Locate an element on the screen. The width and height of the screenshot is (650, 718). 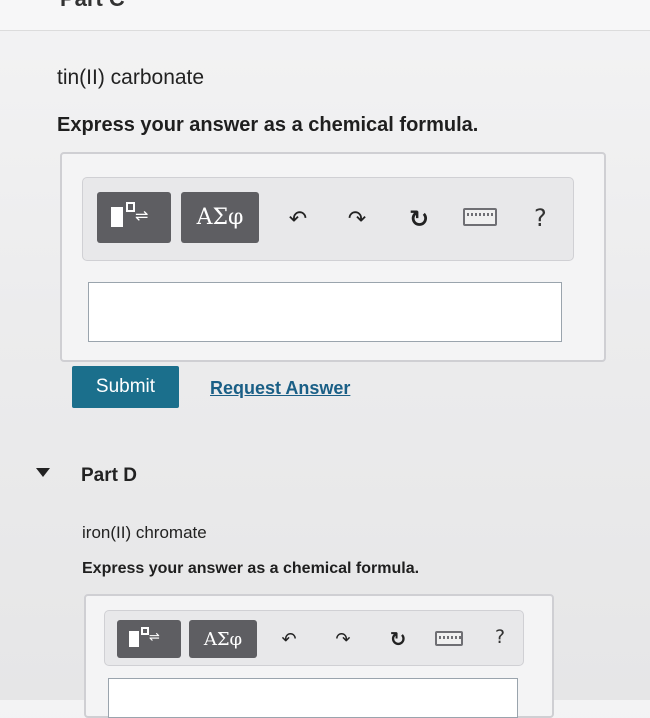
part-c-toolbar: ⇌ ΑΣφ ↶ ↷ ↻ ? is located at coordinates (328, 219).